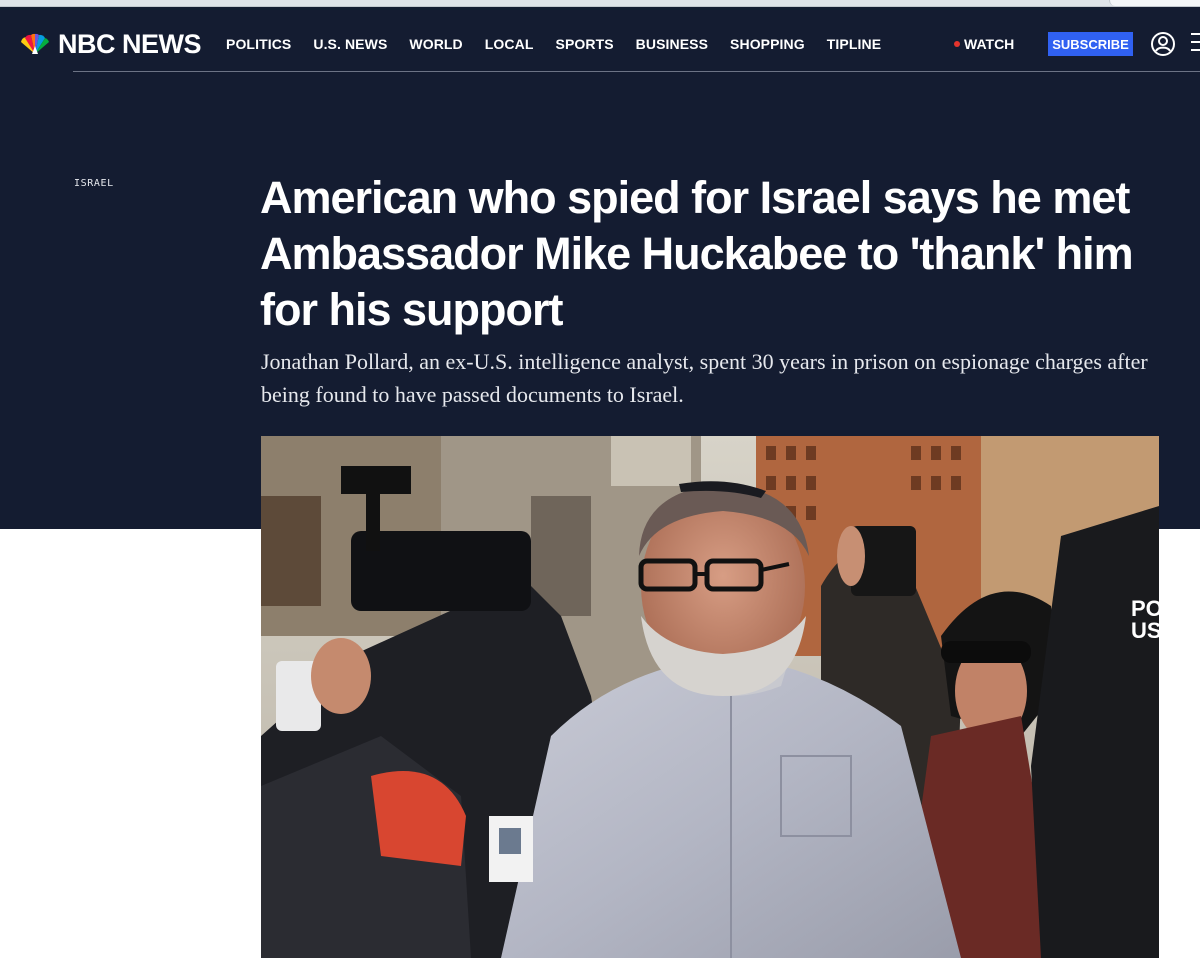 This screenshot has width=1200, height=958. I want to click on peacock-logo-icon, so click(35, 43).